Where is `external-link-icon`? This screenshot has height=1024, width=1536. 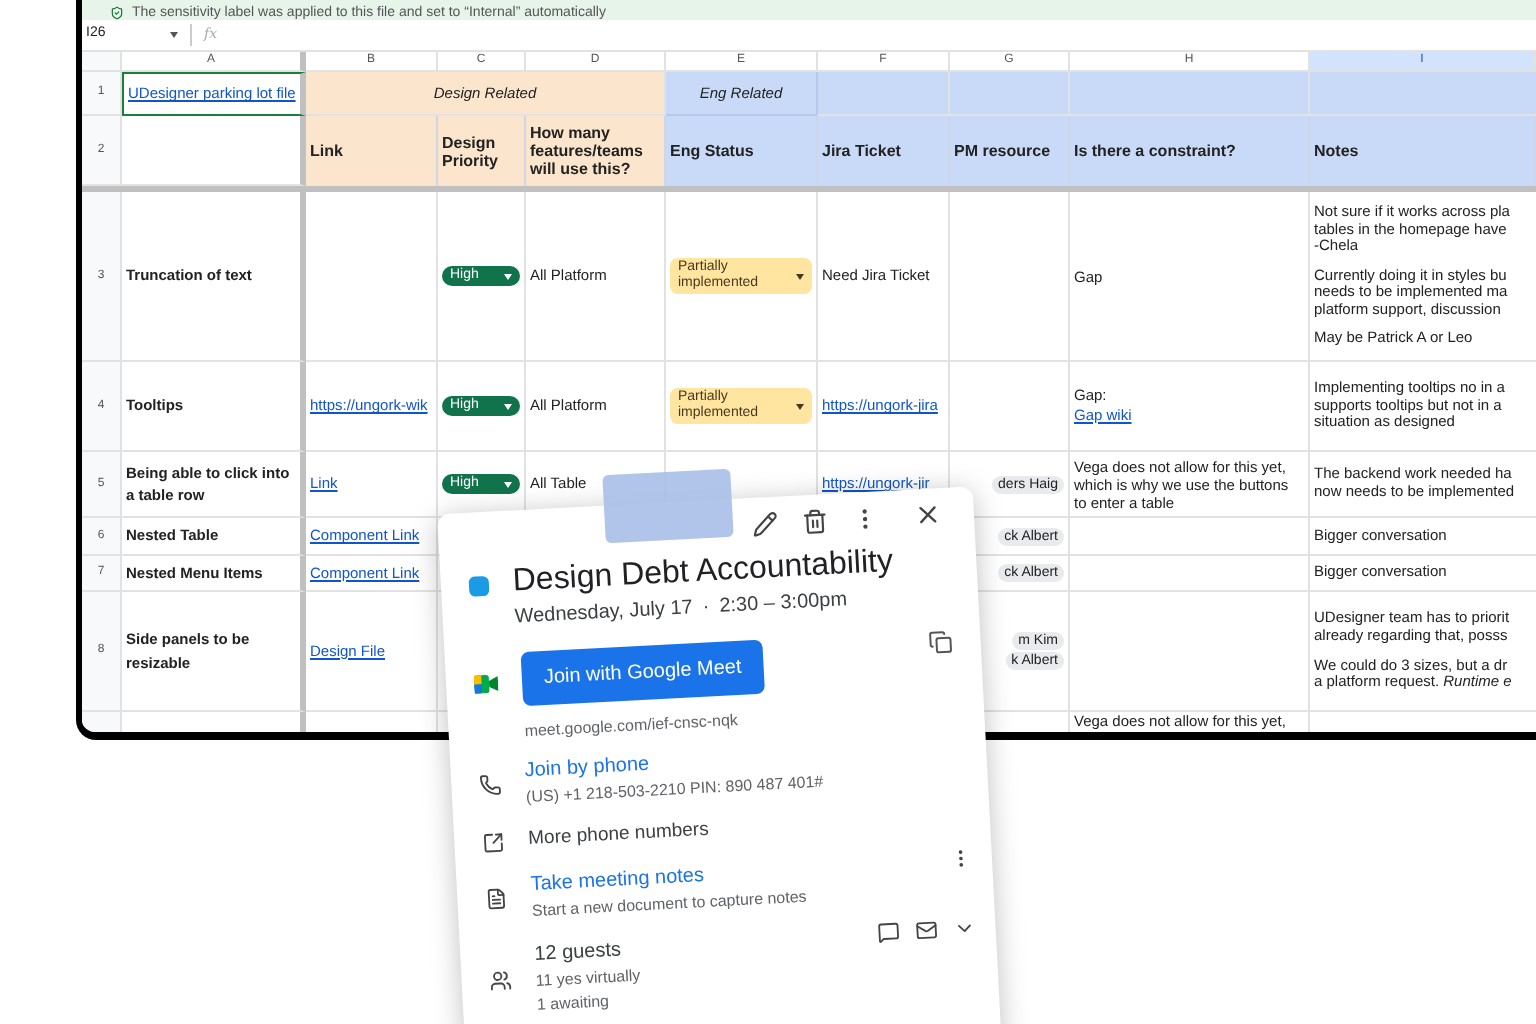
external-link-icon is located at coordinates (493, 842).